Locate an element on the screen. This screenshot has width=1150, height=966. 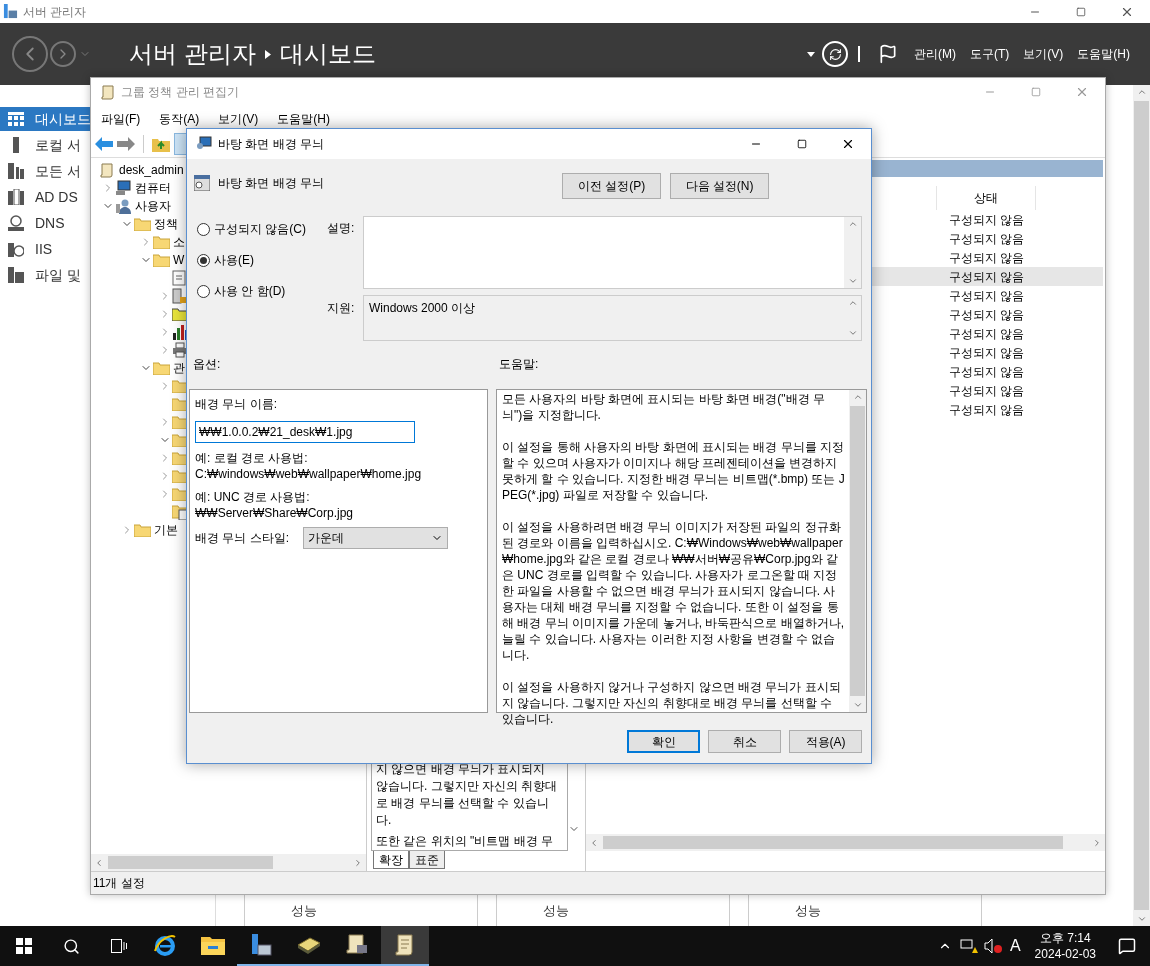
description-text: 않습니다. 그렇지만 자신의 취향대 is located at coordinates (467, 786).